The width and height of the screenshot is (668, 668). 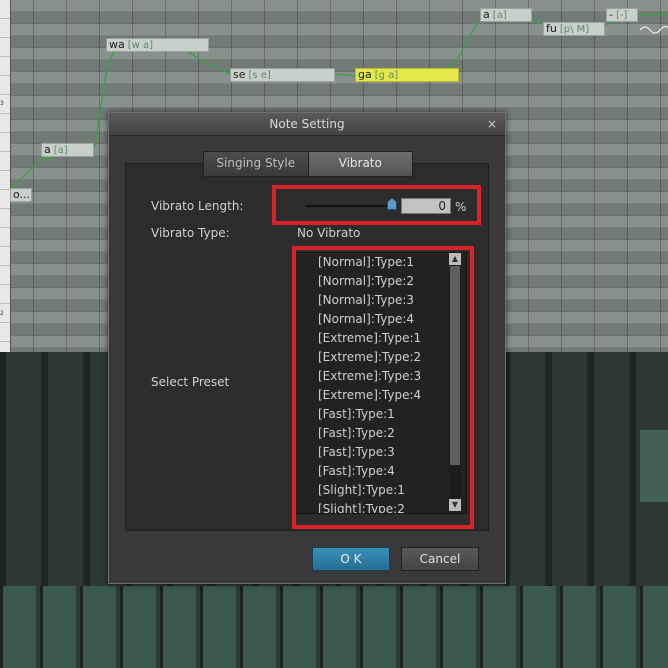 What do you see at coordinates (440, 559) in the screenshot?
I see `cancel-button: Cancel` at bounding box center [440, 559].